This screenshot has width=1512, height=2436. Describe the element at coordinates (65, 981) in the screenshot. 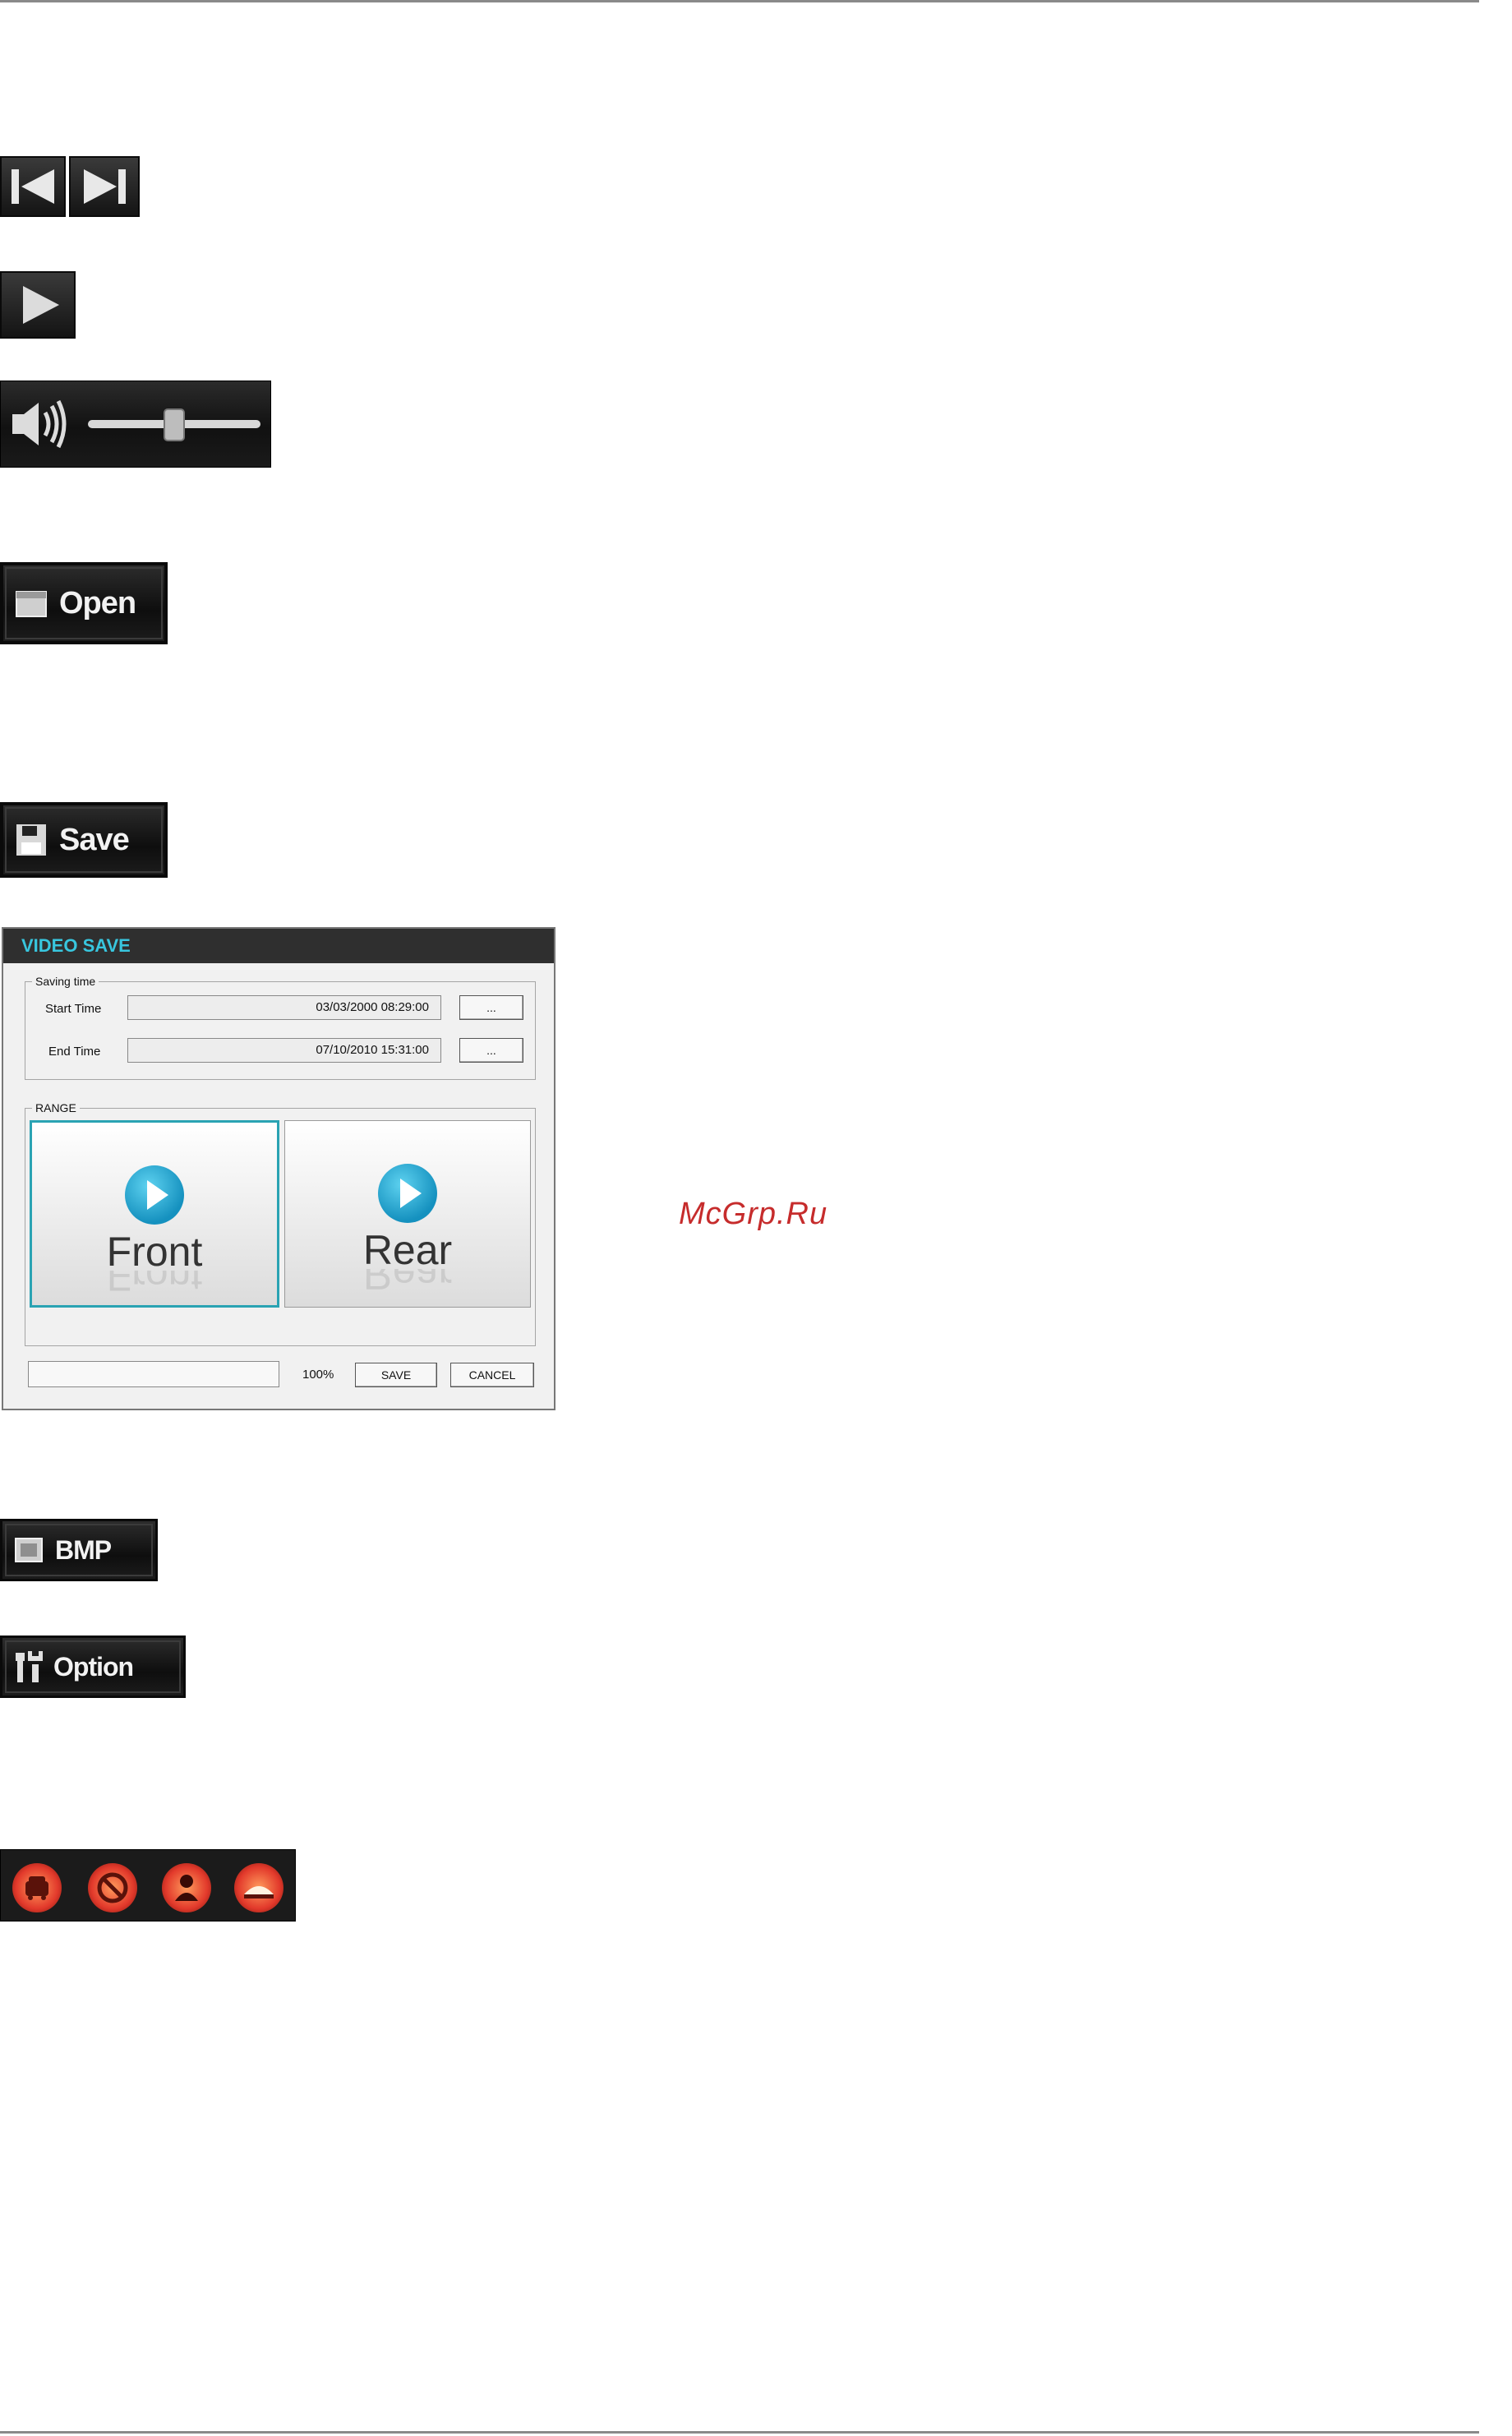

I see `saving-time-legend: Saving time` at that location.